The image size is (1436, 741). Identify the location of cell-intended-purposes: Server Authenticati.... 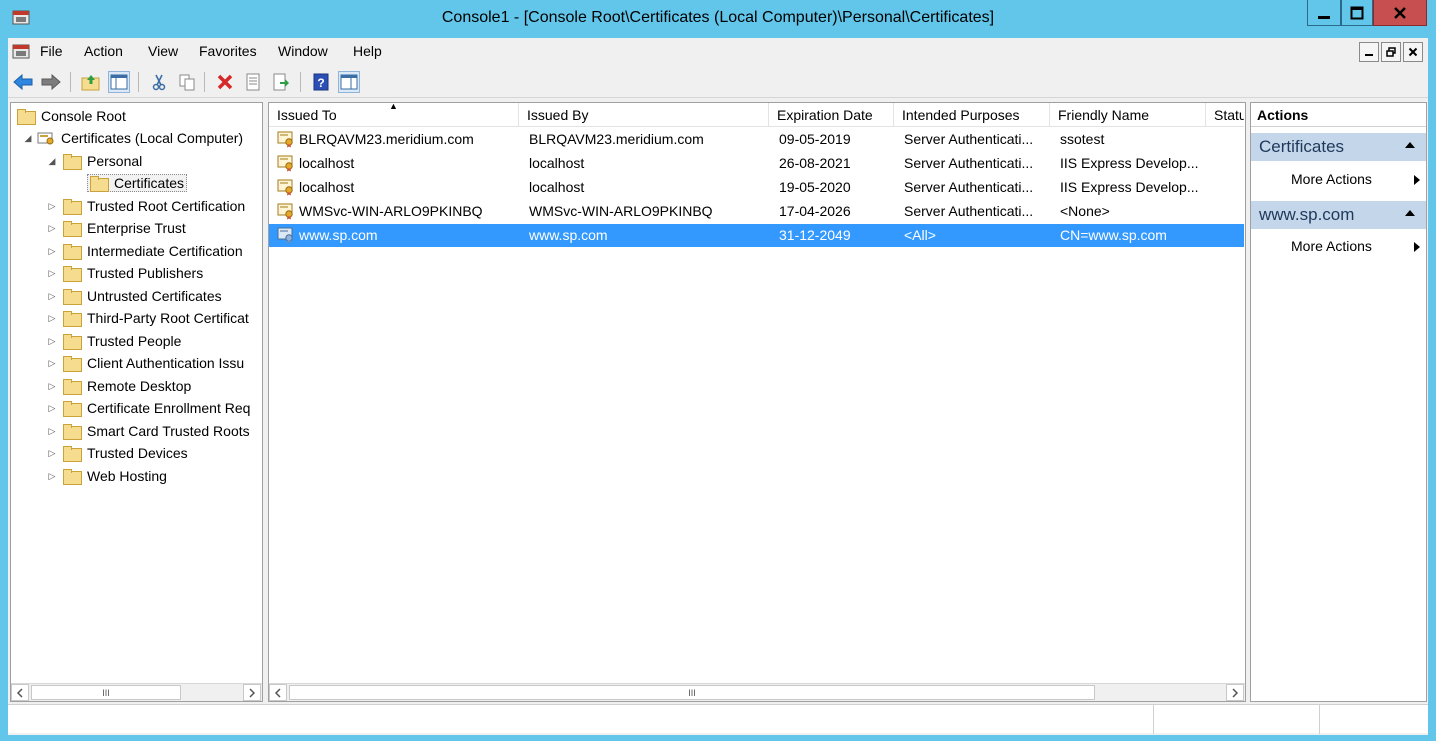
(969, 139).